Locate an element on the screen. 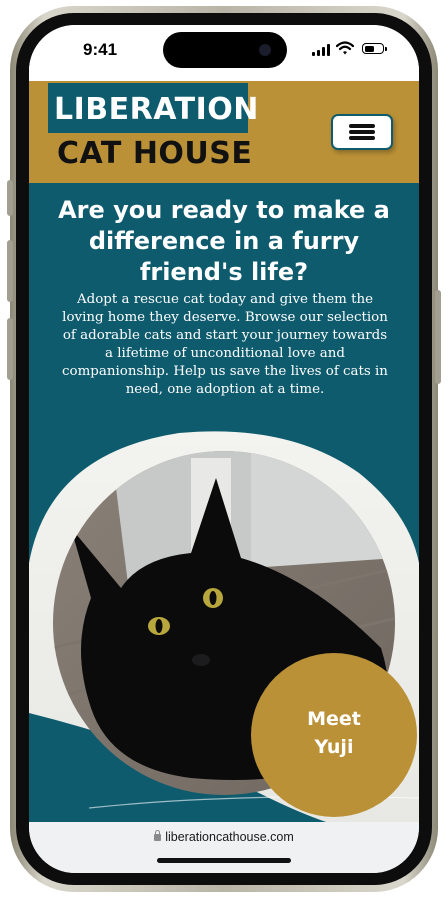 This screenshot has height=898, width=448. status-bar: 9:41 is located at coordinates (224, 53).